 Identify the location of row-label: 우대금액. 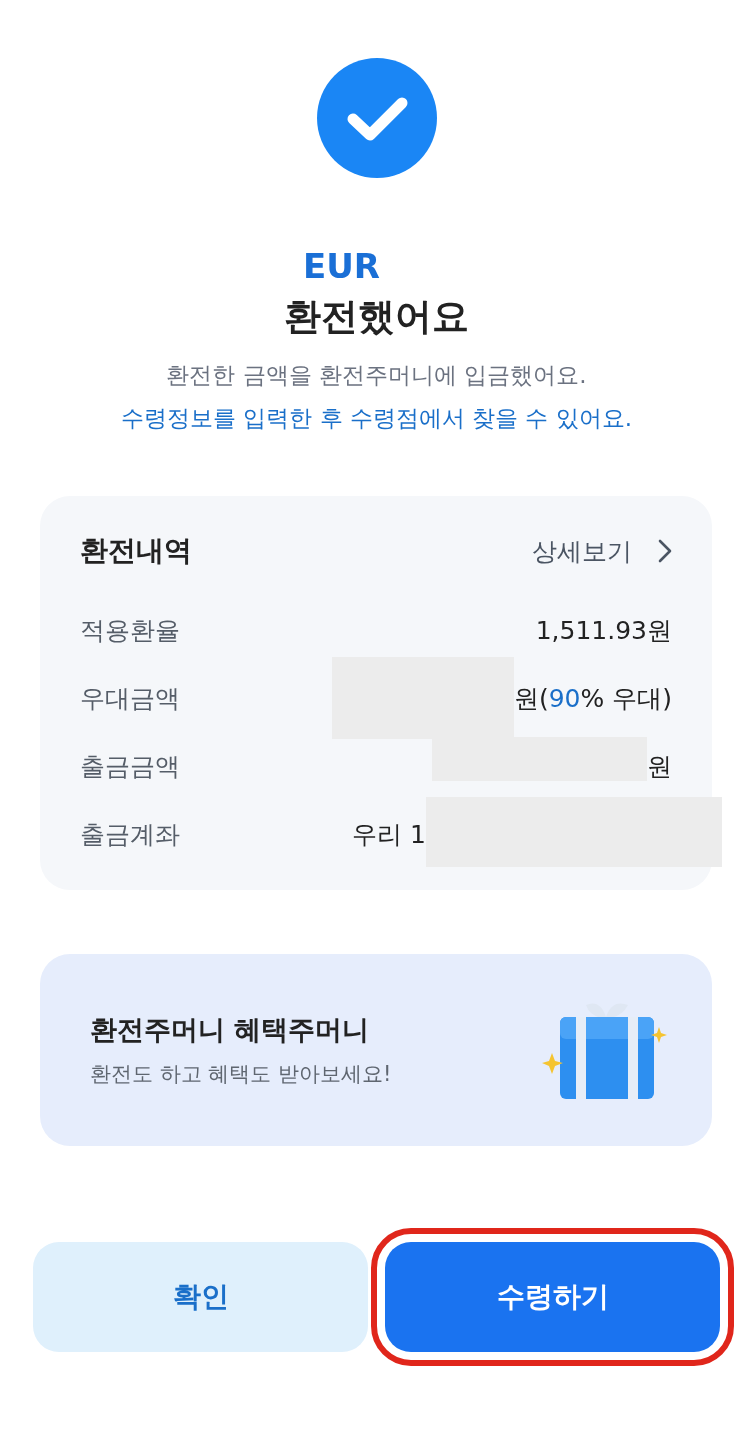
(130, 698).